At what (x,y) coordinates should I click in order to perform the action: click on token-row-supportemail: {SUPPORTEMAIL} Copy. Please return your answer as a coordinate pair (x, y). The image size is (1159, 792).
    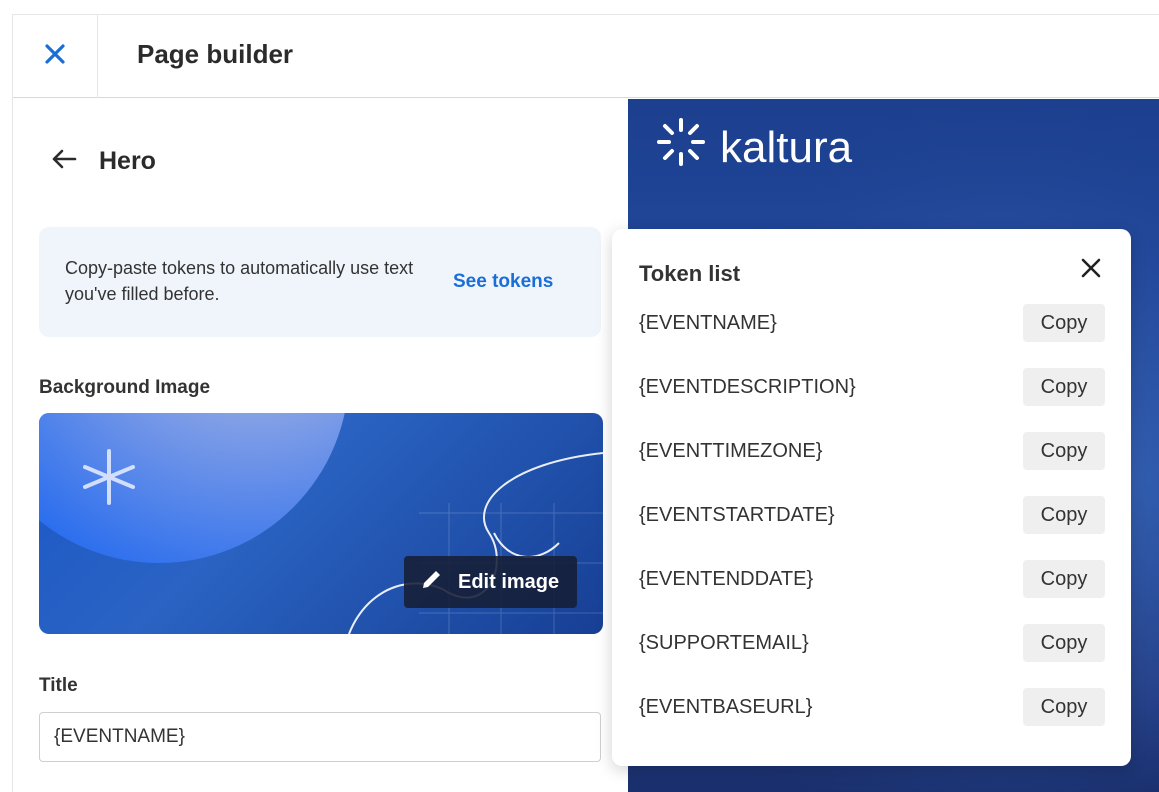
    Looking at the image, I should click on (872, 643).